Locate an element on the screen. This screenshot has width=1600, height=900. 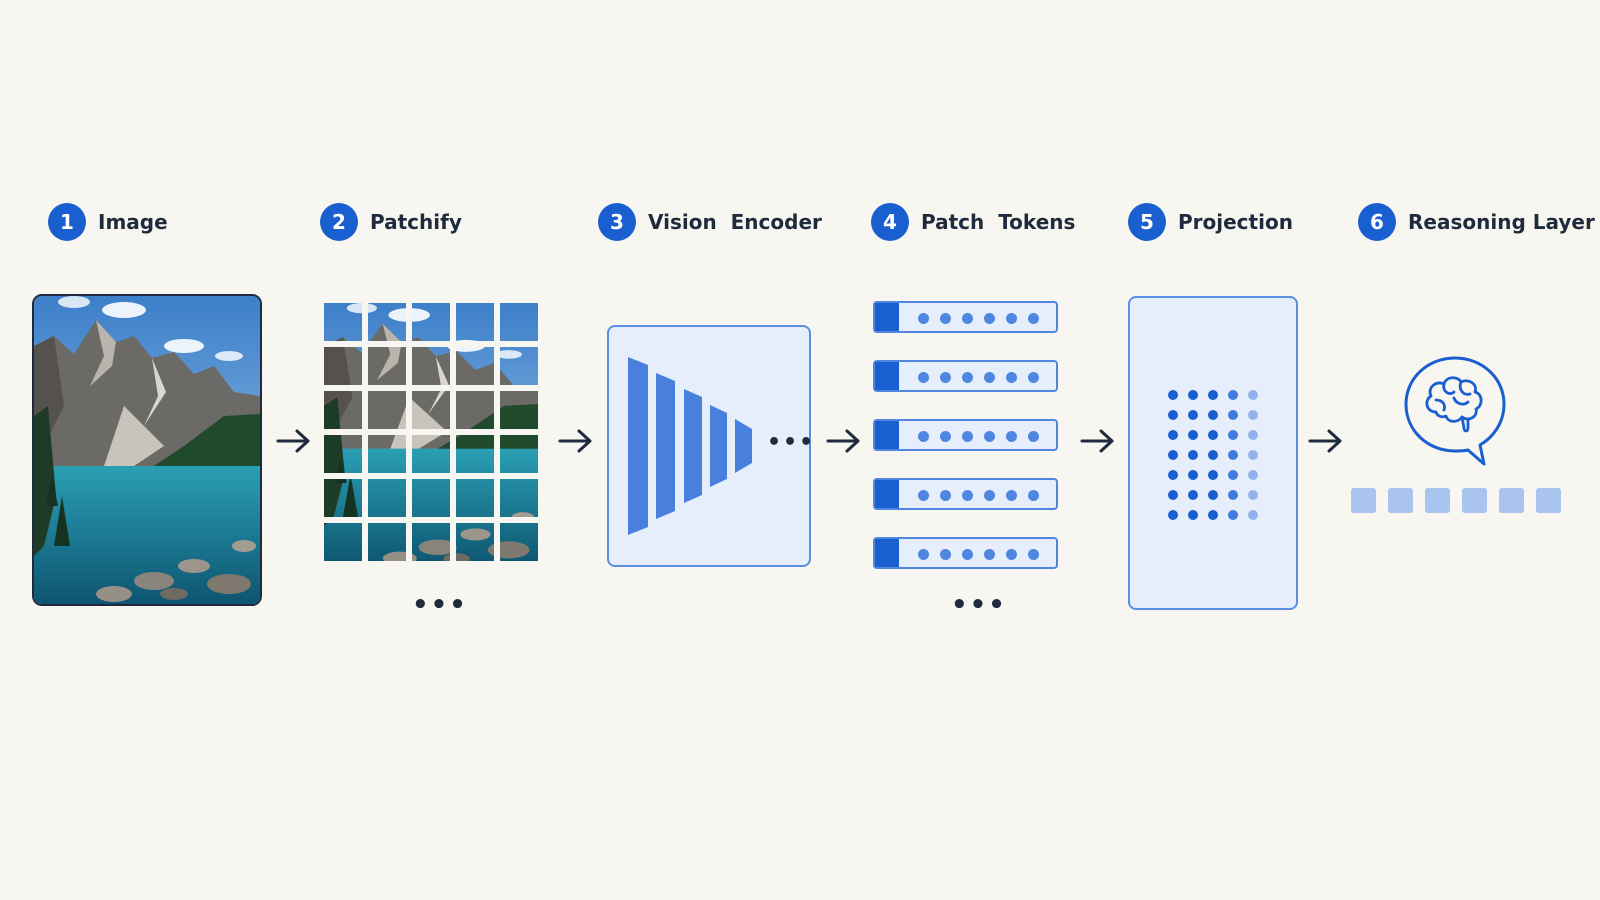
step-title: Patch Tokens is located at coordinates (998, 222).